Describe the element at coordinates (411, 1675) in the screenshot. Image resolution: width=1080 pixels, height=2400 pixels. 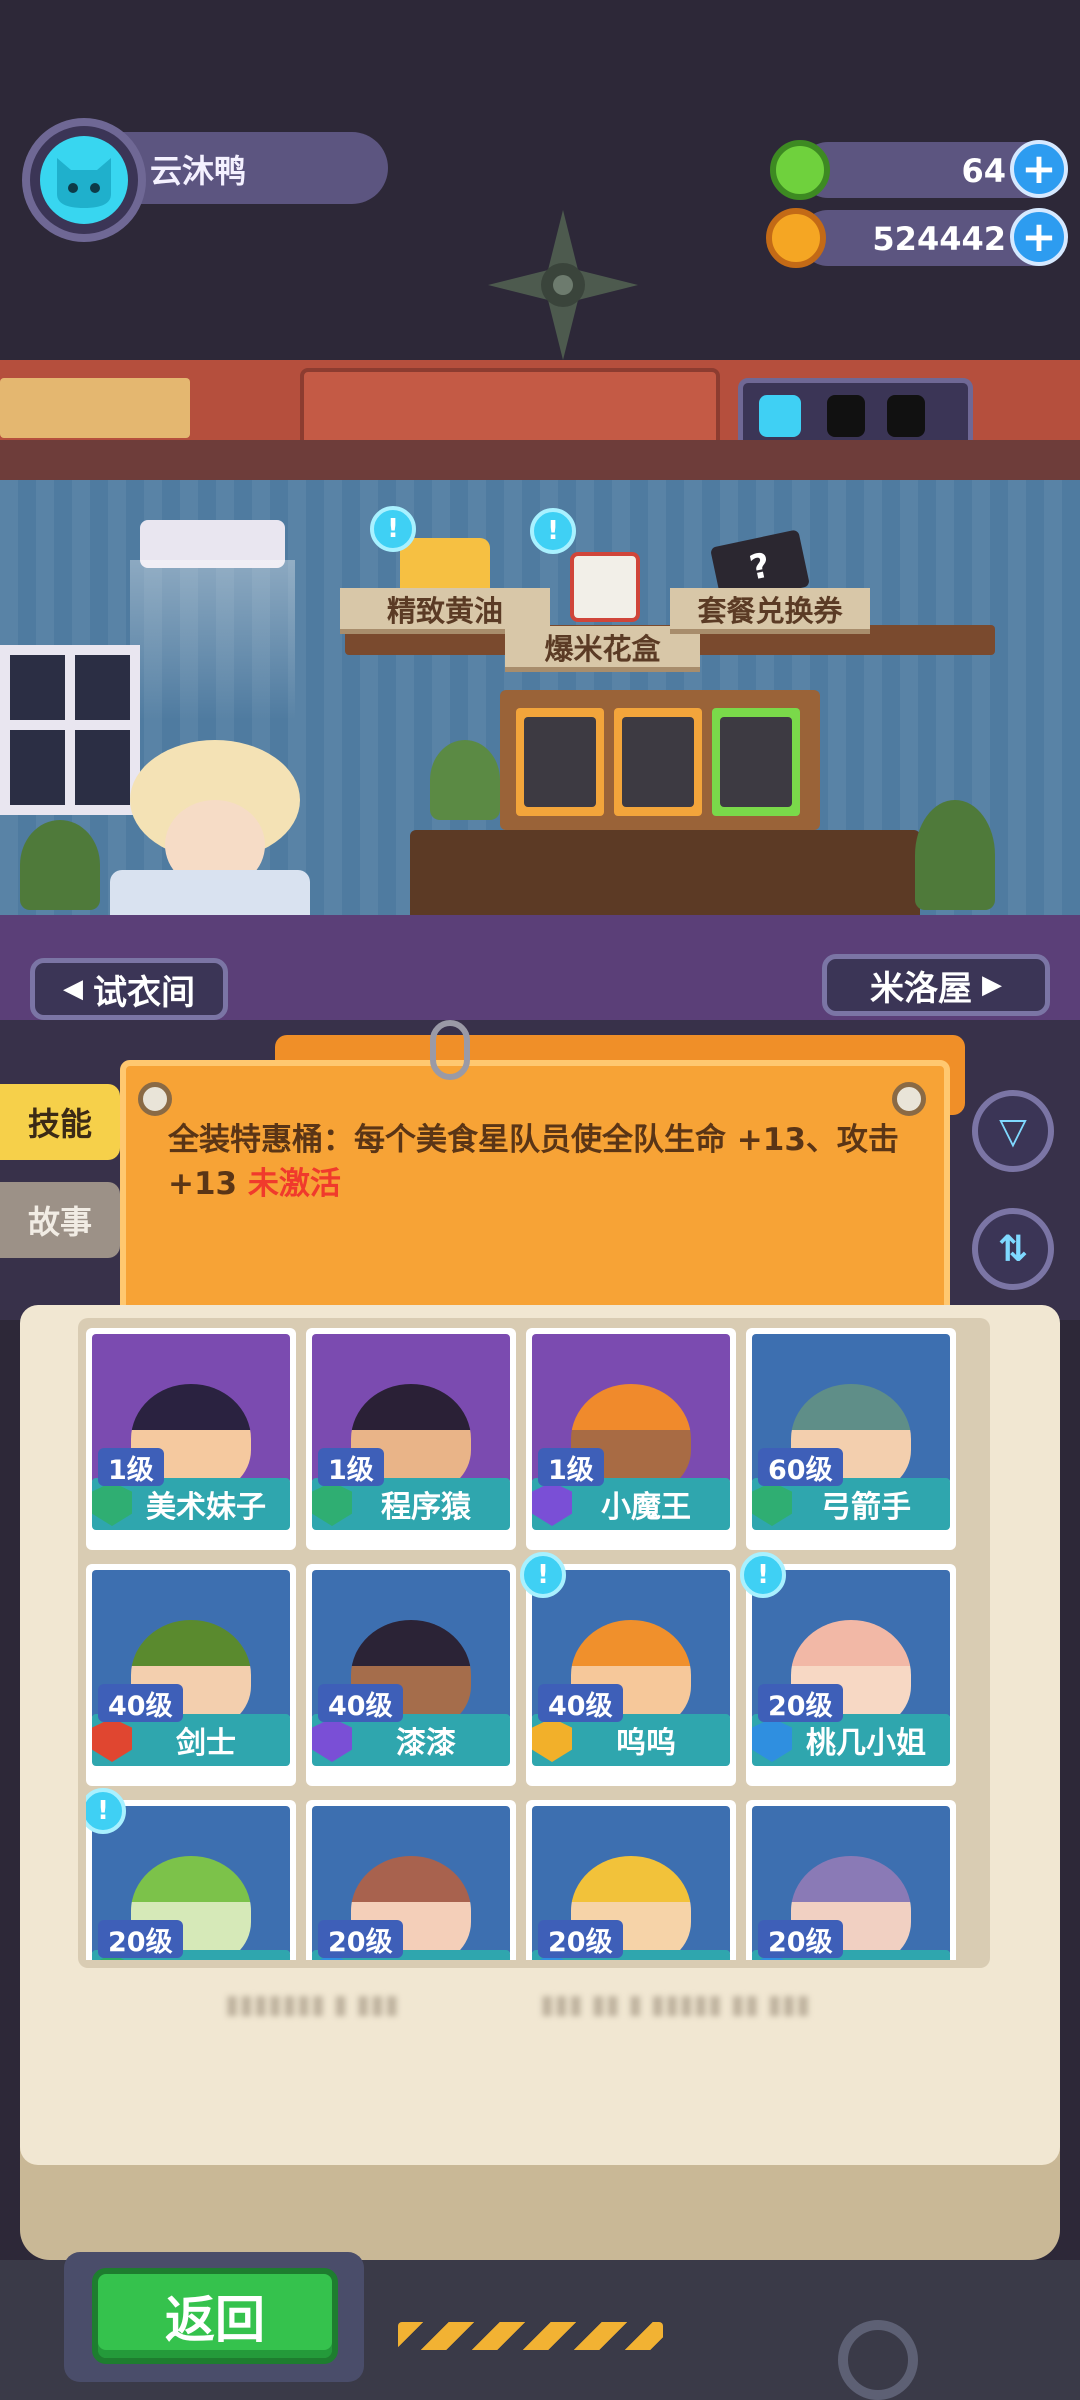
I see `character-card: 漆漆 40级` at that location.